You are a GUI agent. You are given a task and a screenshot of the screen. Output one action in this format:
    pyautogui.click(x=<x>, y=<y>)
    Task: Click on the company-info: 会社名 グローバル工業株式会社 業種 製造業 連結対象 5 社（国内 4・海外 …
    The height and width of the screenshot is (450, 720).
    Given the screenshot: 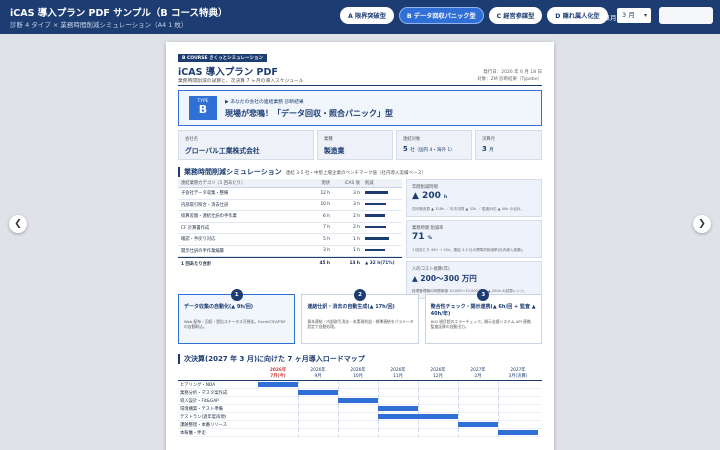 What is the action you would take?
    pyautogui.click(x=360, y=145)
    